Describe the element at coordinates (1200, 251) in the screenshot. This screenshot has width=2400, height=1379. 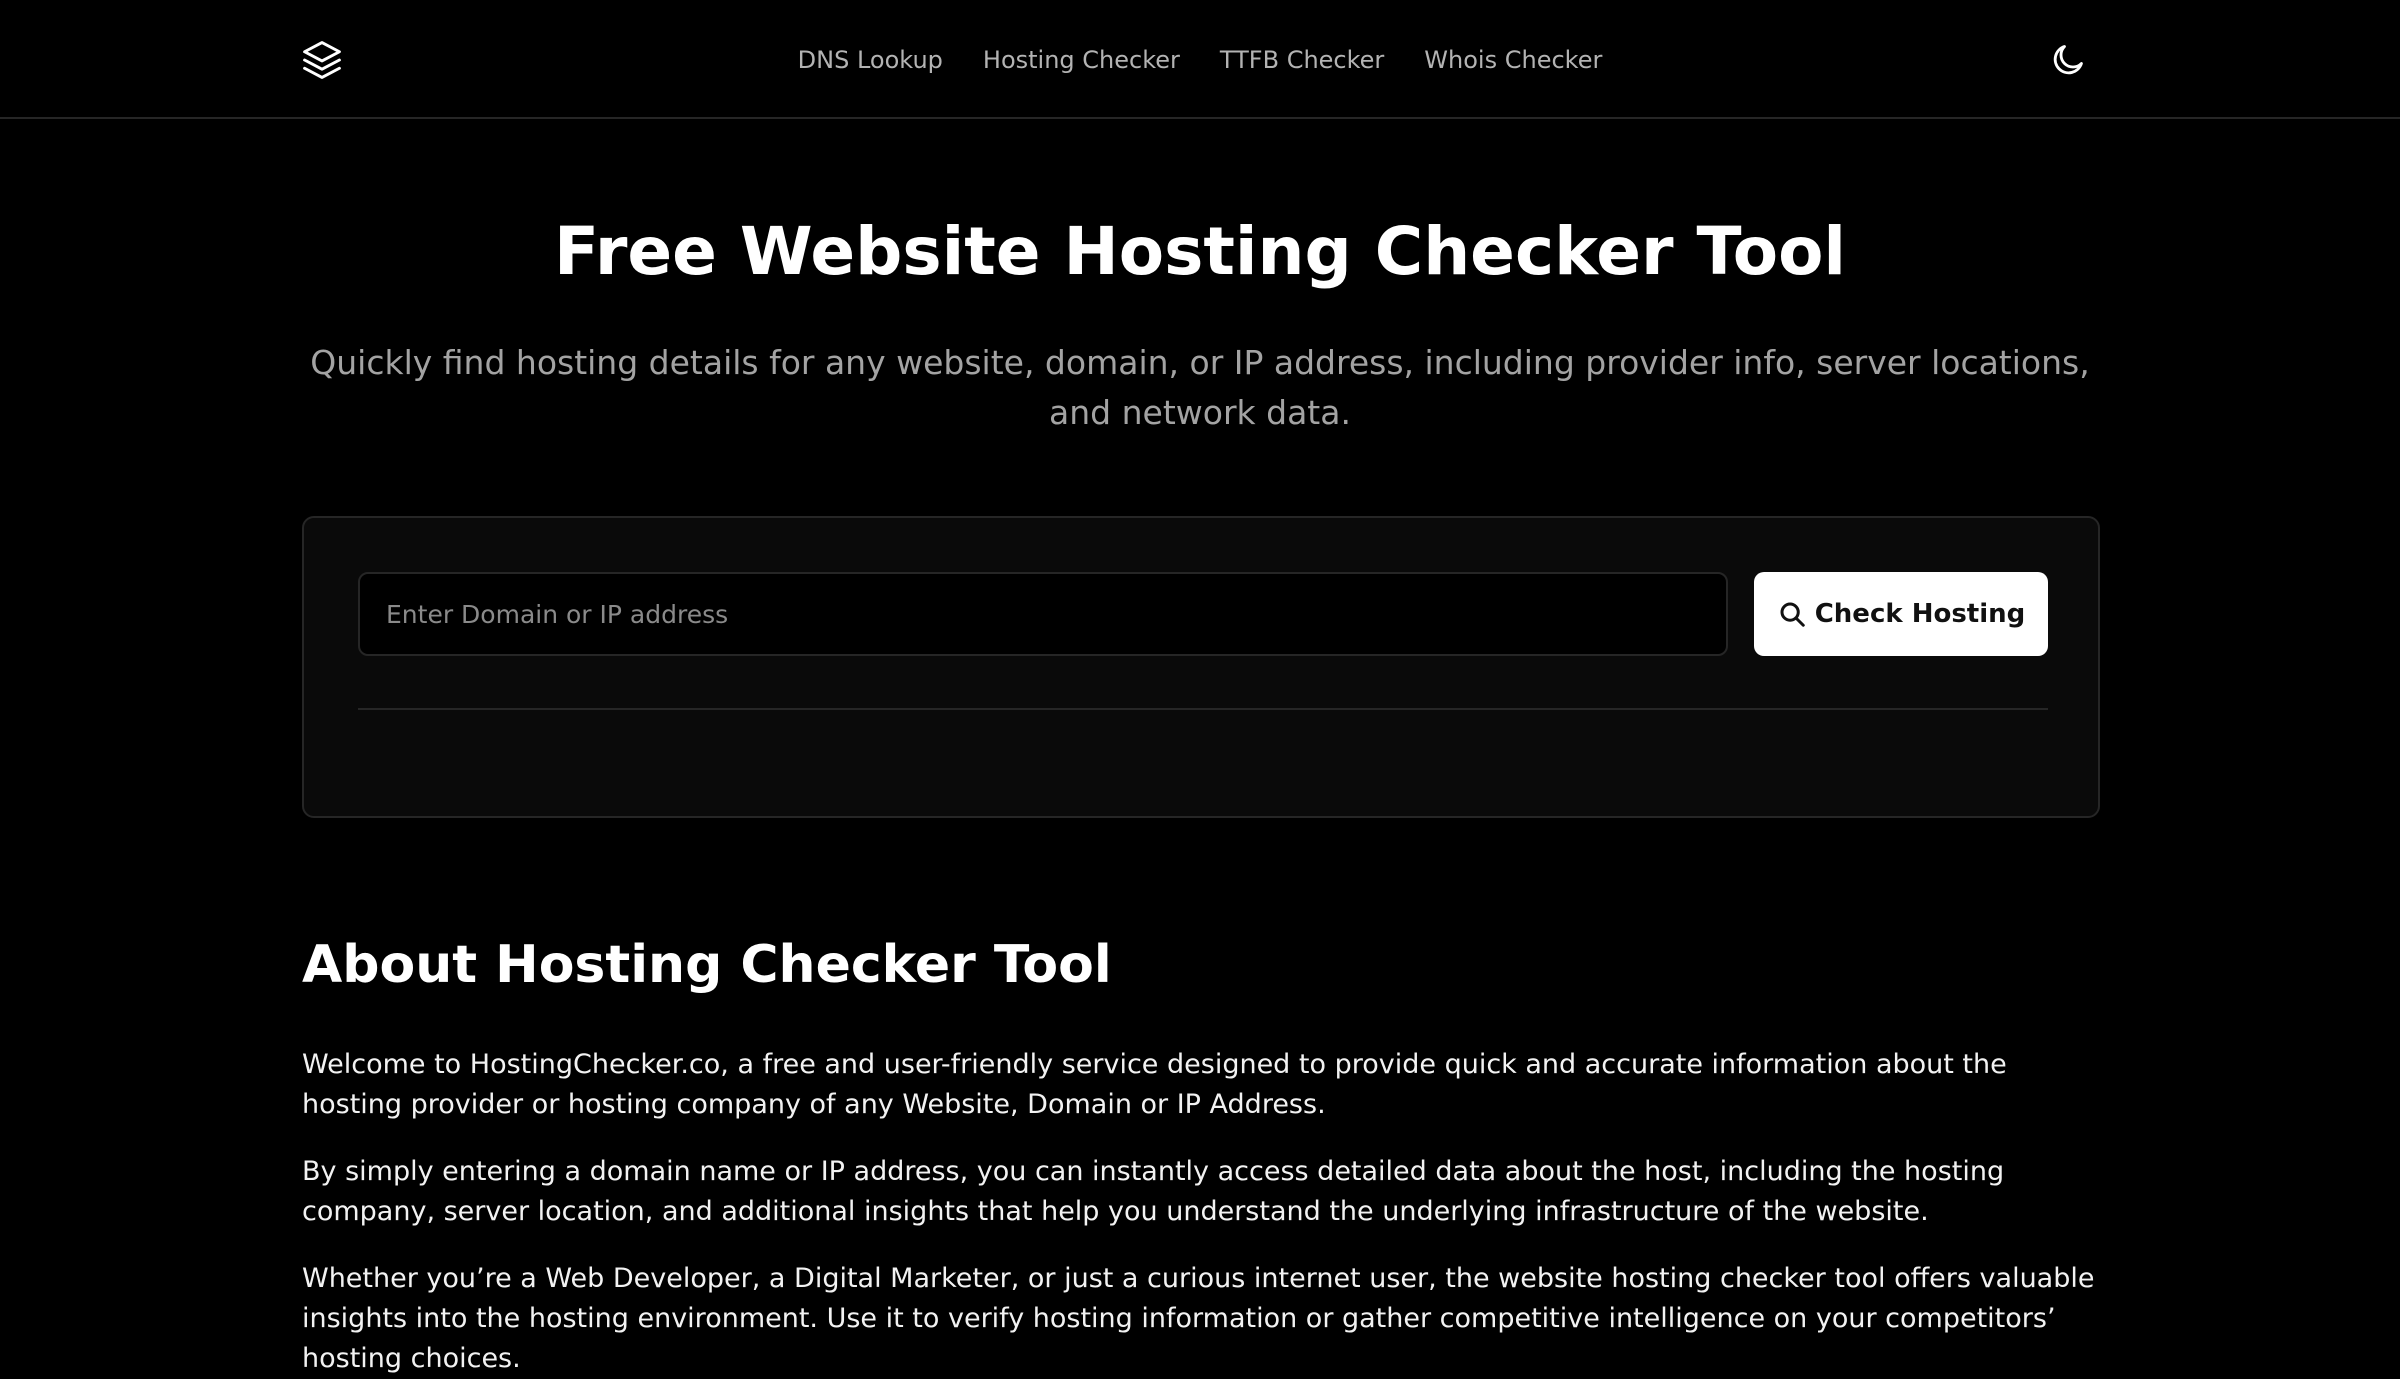
I see `page-title: Free Website Hosting Checker Tool` at that location.